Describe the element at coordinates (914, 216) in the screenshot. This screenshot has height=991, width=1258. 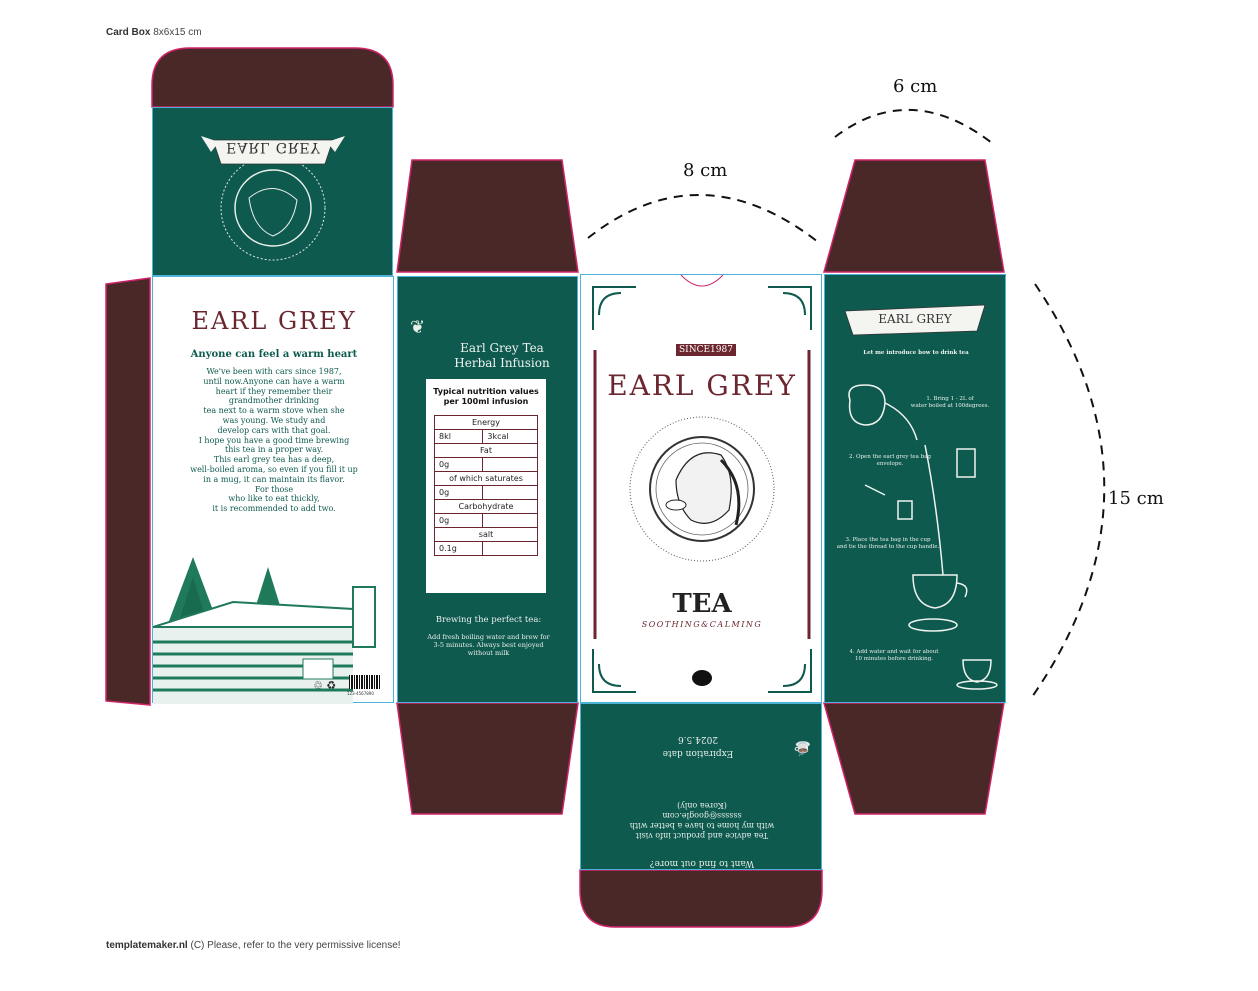
I see `dust-flap-top-right` at that location.